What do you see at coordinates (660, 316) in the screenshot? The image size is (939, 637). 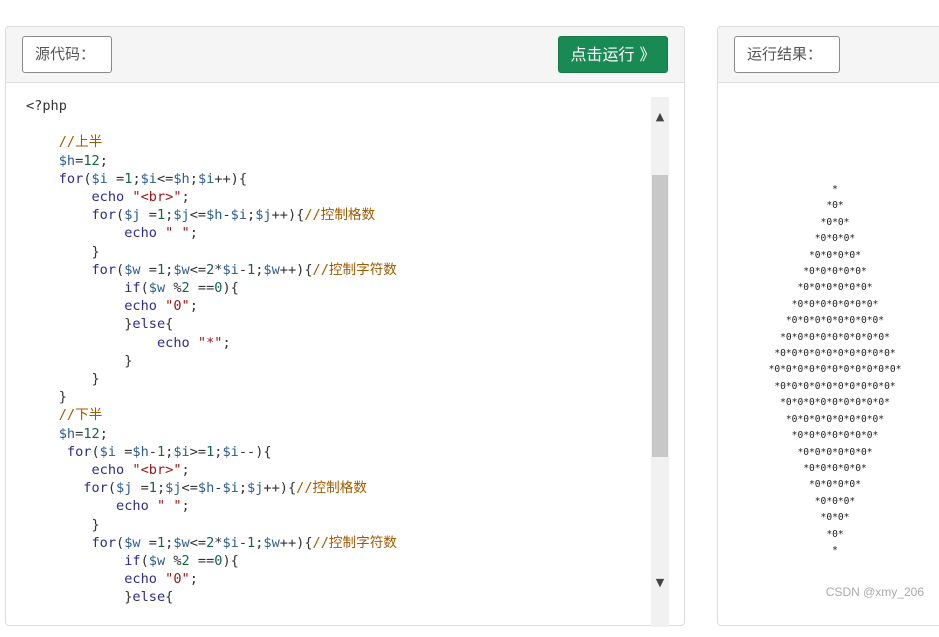 I see `scroll-thumb` at bounding box center [660, 316].